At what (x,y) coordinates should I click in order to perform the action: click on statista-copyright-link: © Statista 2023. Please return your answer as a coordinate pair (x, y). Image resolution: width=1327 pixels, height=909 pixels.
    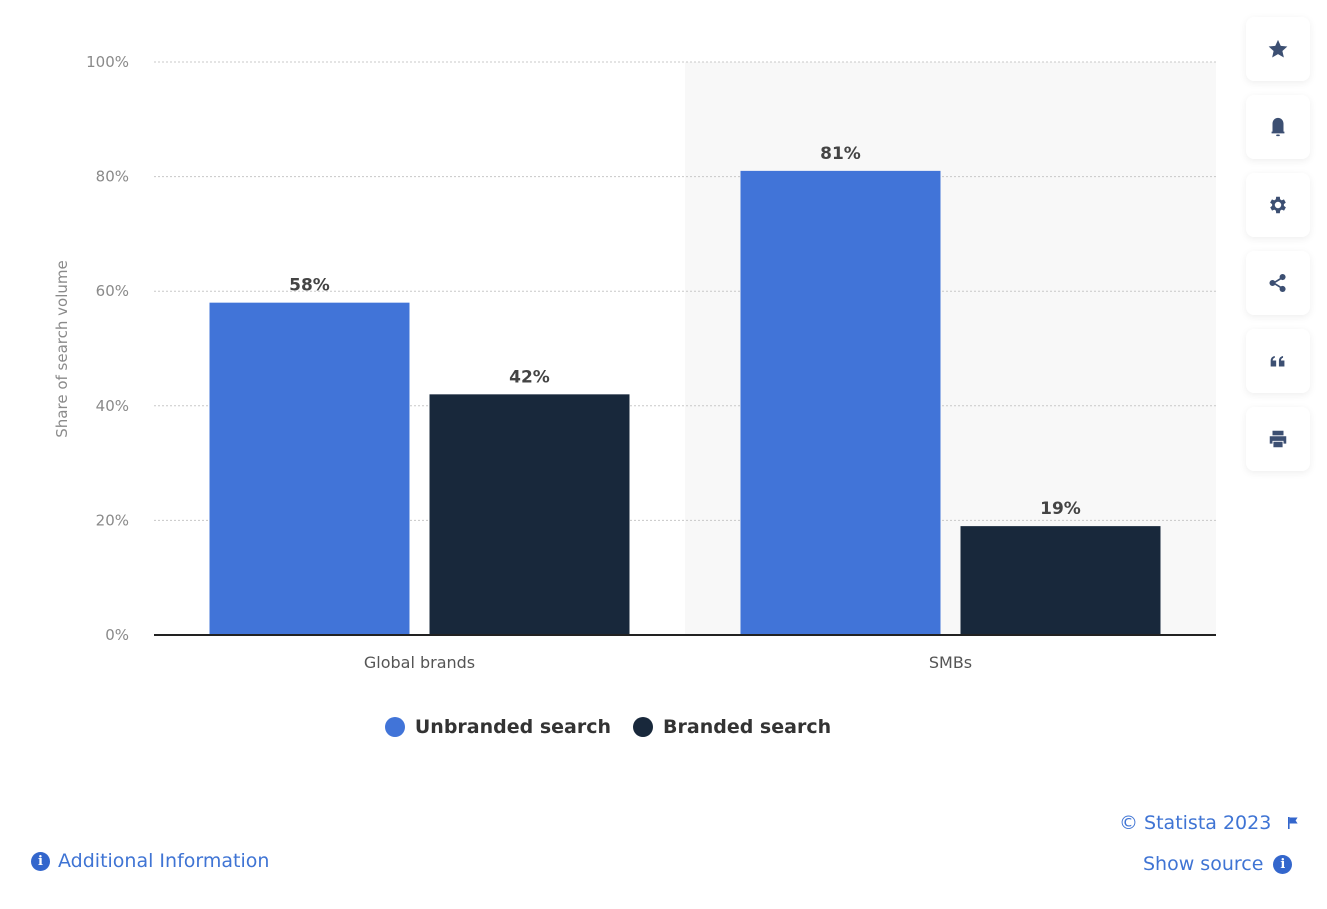
    Looking at the image, I should click on (1210, 823).